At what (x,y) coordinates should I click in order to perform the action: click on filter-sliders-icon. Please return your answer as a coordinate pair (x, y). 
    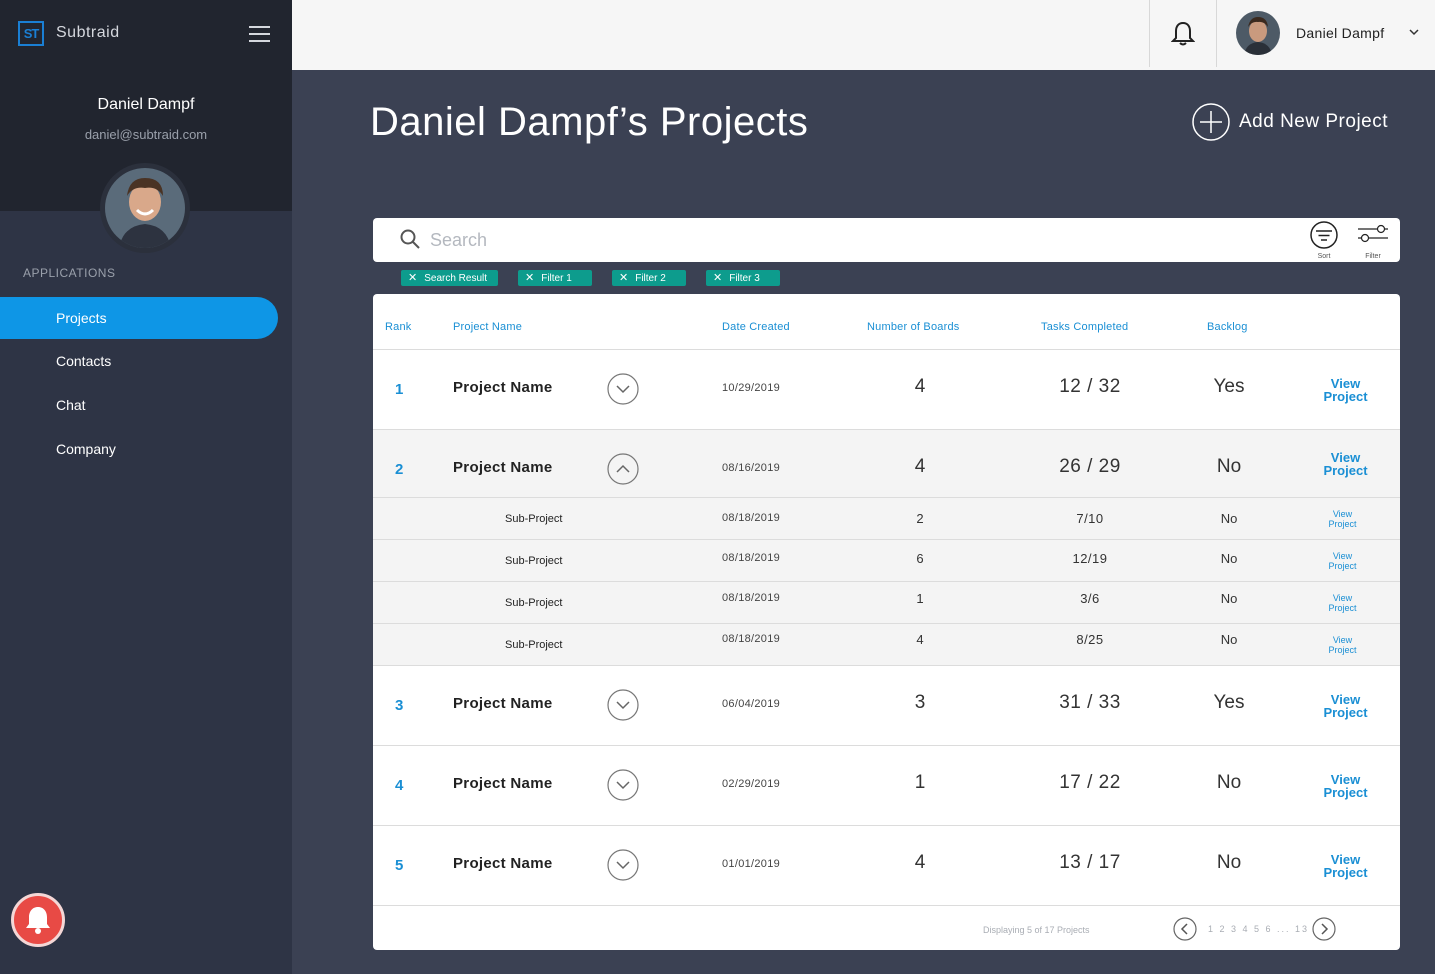
    Looking at the image, I should click on (1373, 233).